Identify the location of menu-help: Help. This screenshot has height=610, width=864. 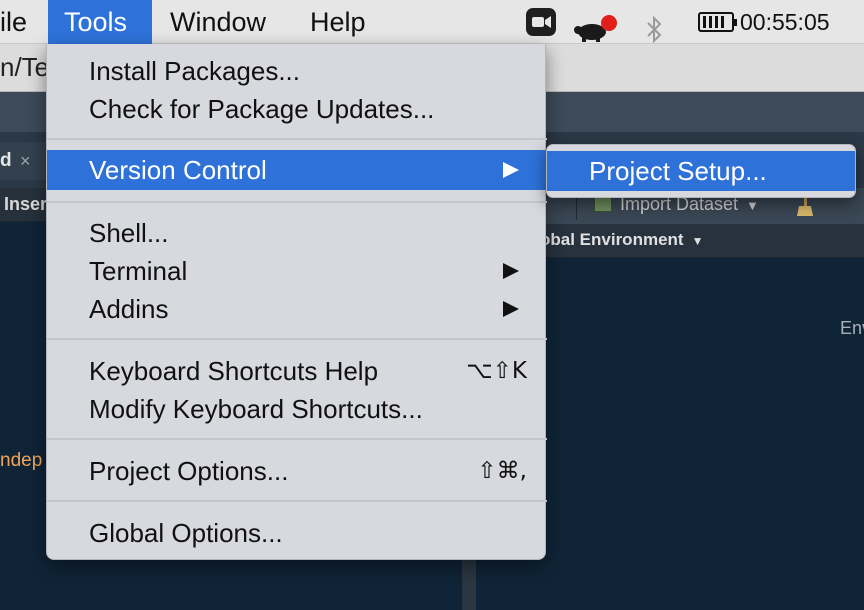
(338, 22).